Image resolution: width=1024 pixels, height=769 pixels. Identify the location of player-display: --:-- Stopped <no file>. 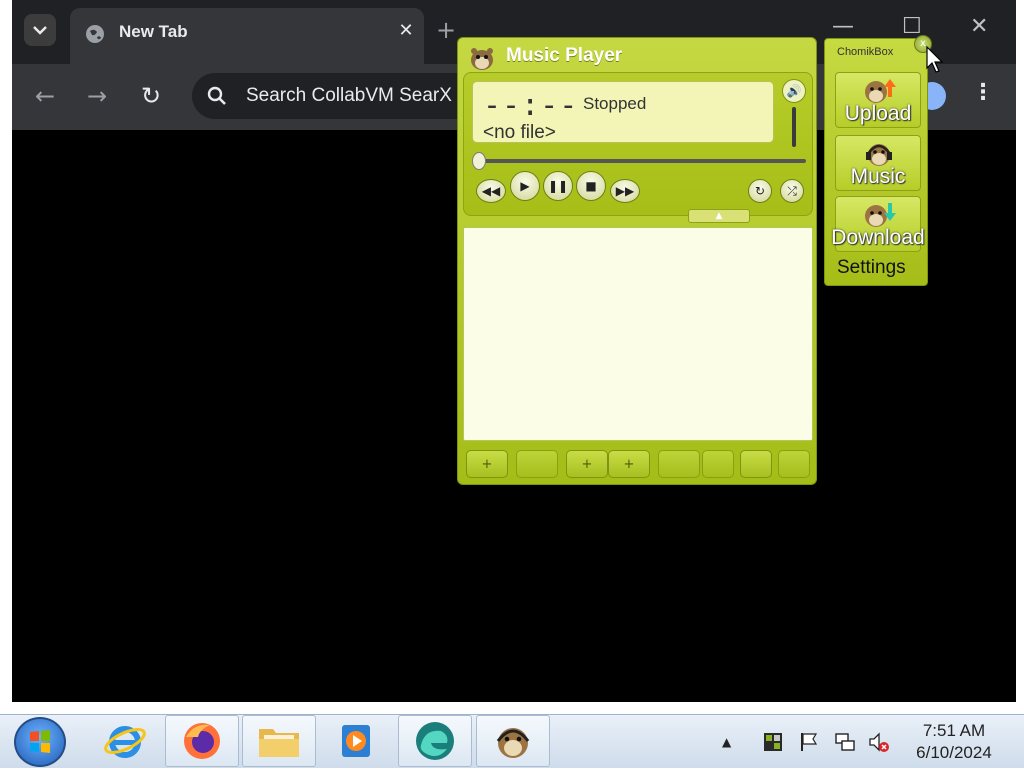
(623, 112).